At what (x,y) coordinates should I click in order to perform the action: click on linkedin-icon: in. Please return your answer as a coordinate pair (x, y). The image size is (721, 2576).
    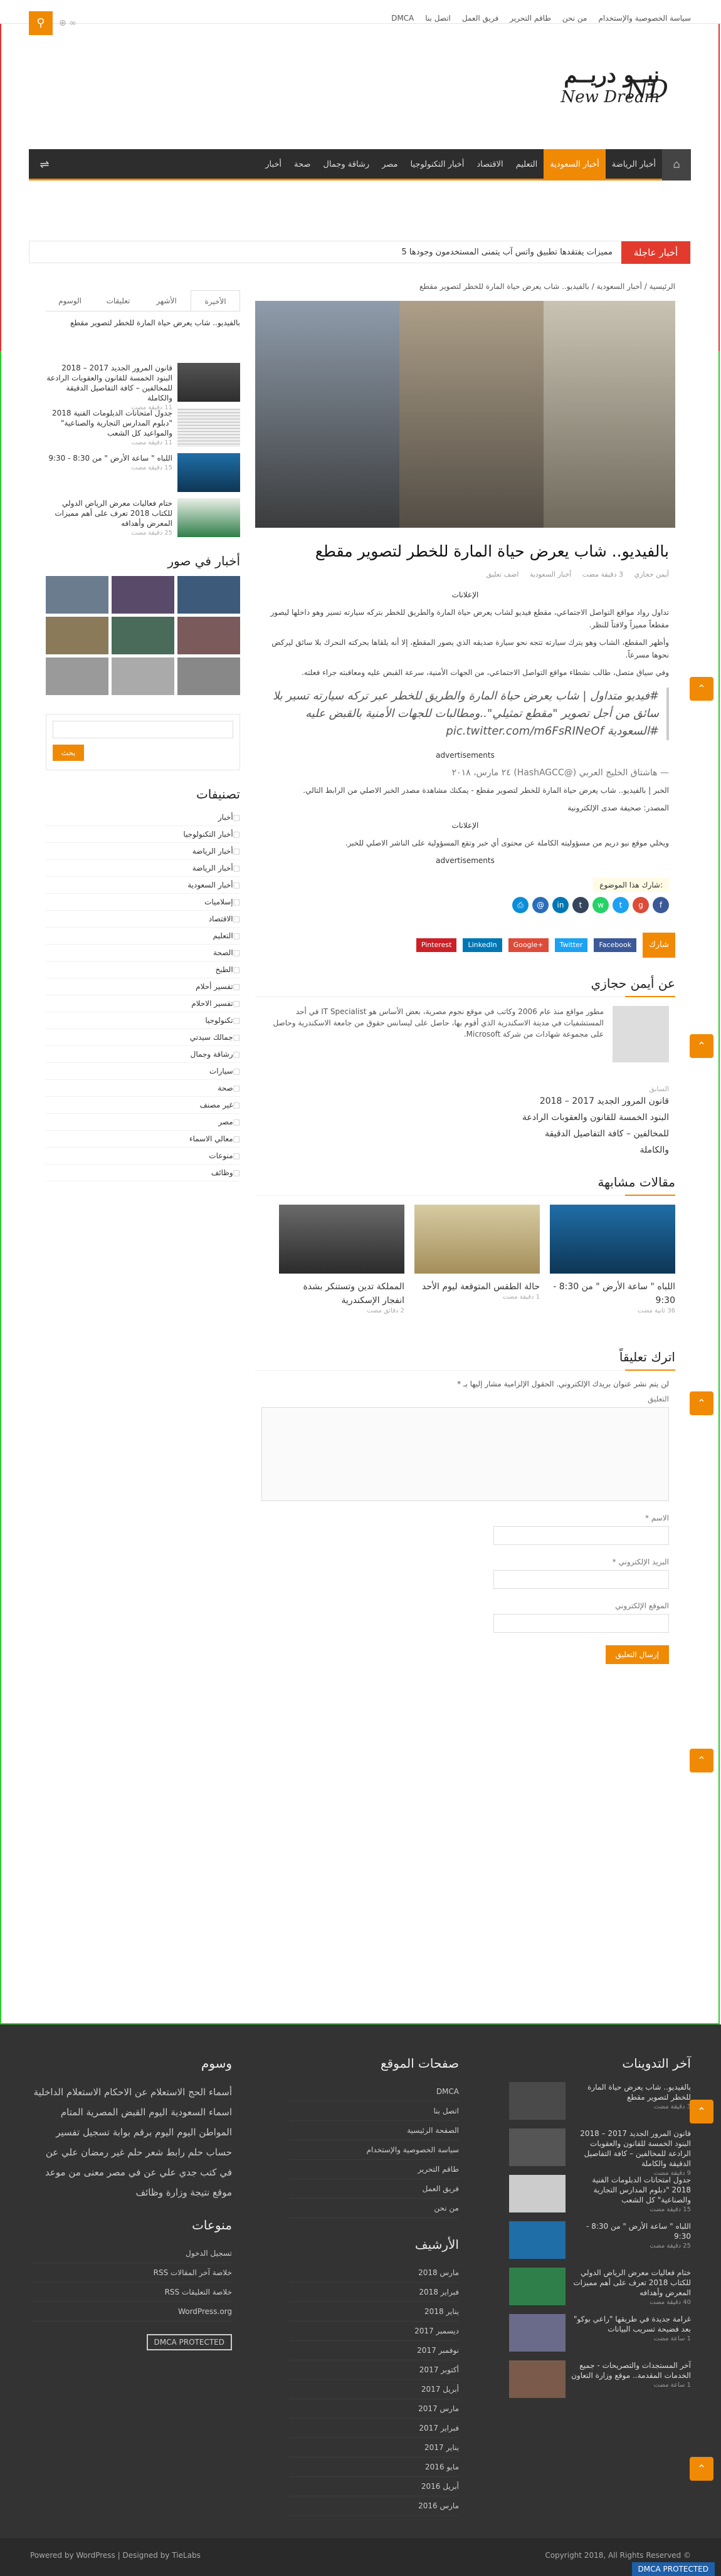
    Looking at the image, I should click on (560, 905).